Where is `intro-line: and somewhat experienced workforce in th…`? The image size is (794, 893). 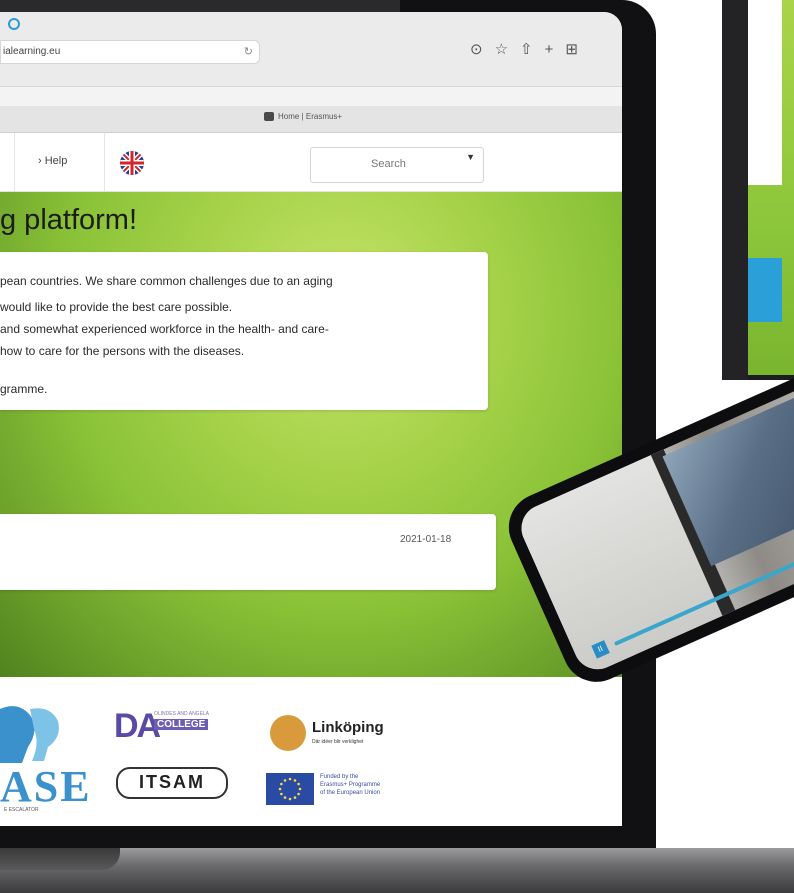 intro-line: and somewhat experienced workforce in th… is located at coordinates (164, 329).